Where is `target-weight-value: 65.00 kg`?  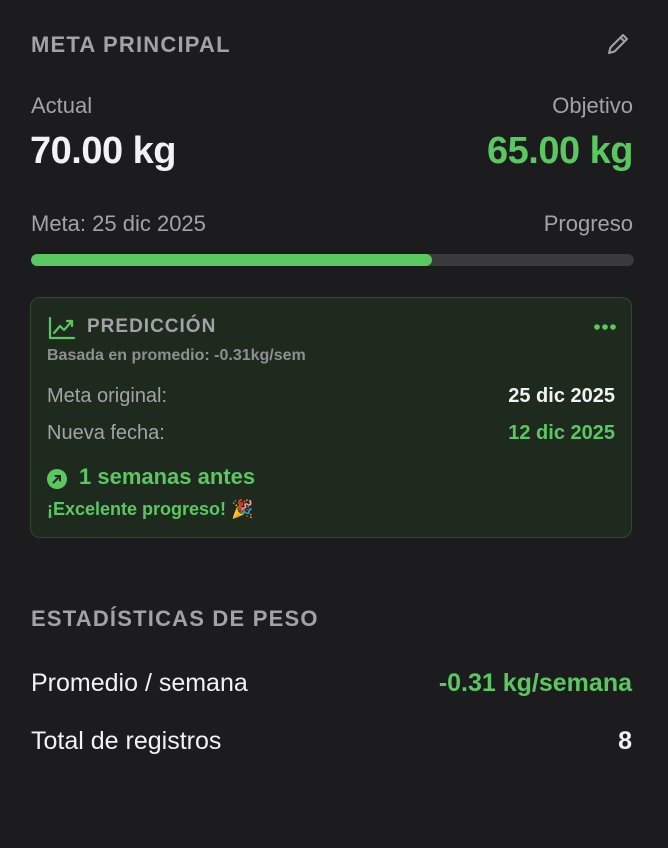 target-weight-value: 65.00 kg is located at coordinates (560, 151).